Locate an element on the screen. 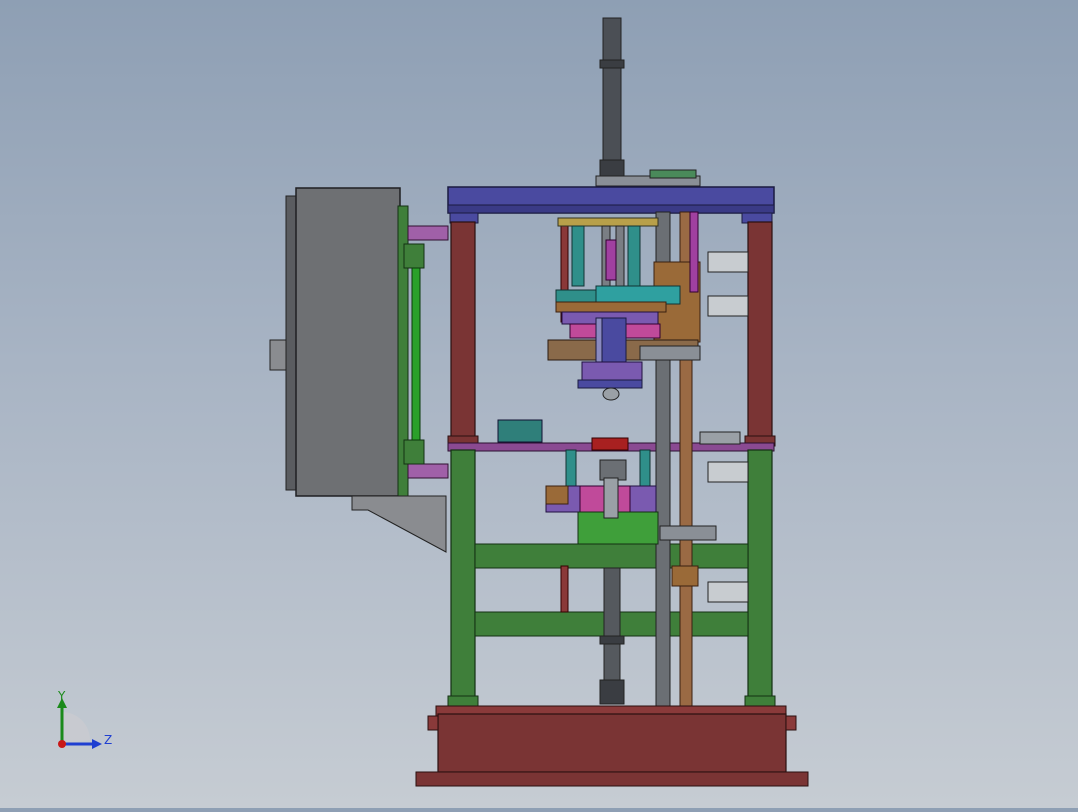 This screenshot has height=812, width=1078. triad-plane is located at coordinates (76, 728).